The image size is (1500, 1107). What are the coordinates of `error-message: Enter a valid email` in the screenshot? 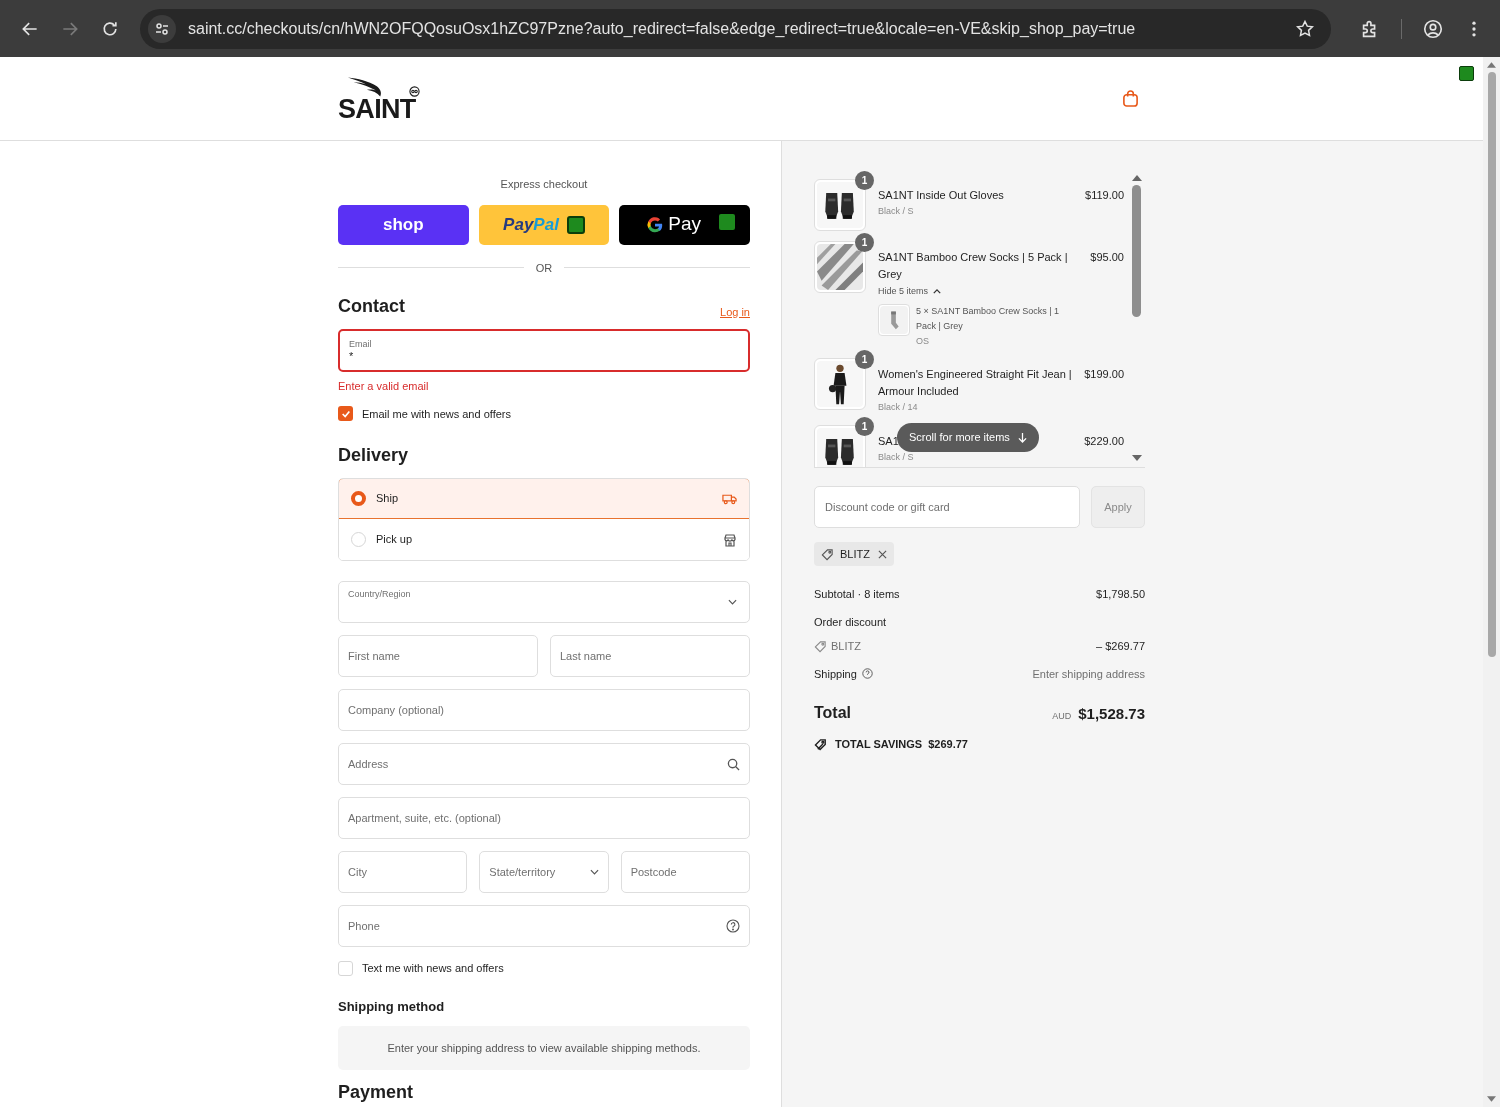 It's located at (384, 386).